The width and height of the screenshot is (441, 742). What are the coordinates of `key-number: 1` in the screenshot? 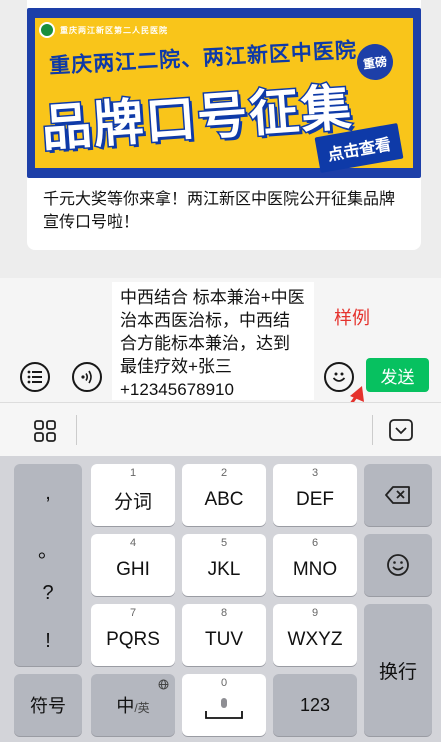 It's located at (133, 473).